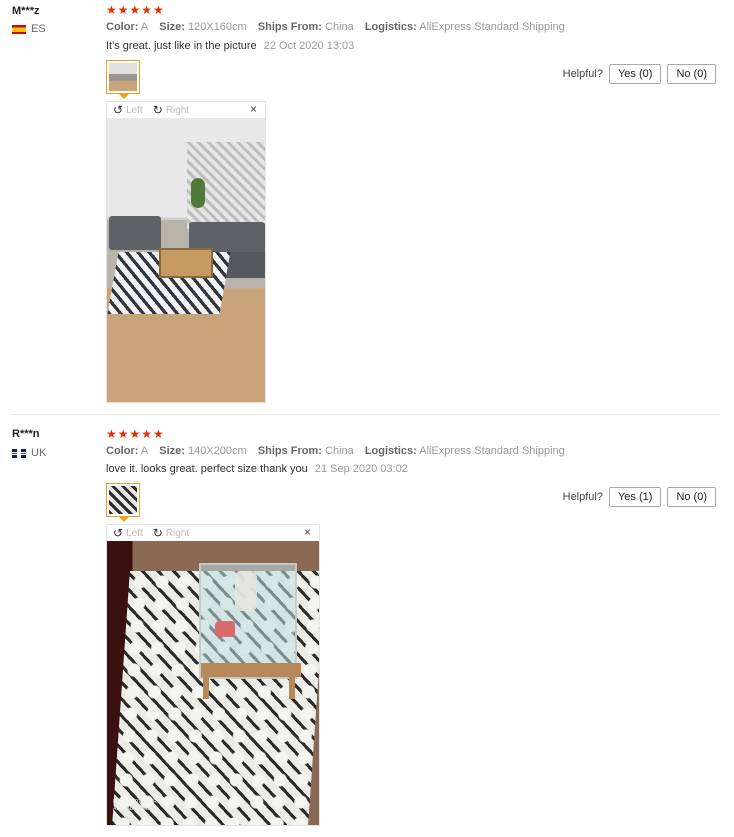 Image resolution: width=734 pixels, height=837 pixels. I want to click on camera-watermark: REDMI NOTE 9 PRO AI QUAD CAMERA, so click(137, 805).